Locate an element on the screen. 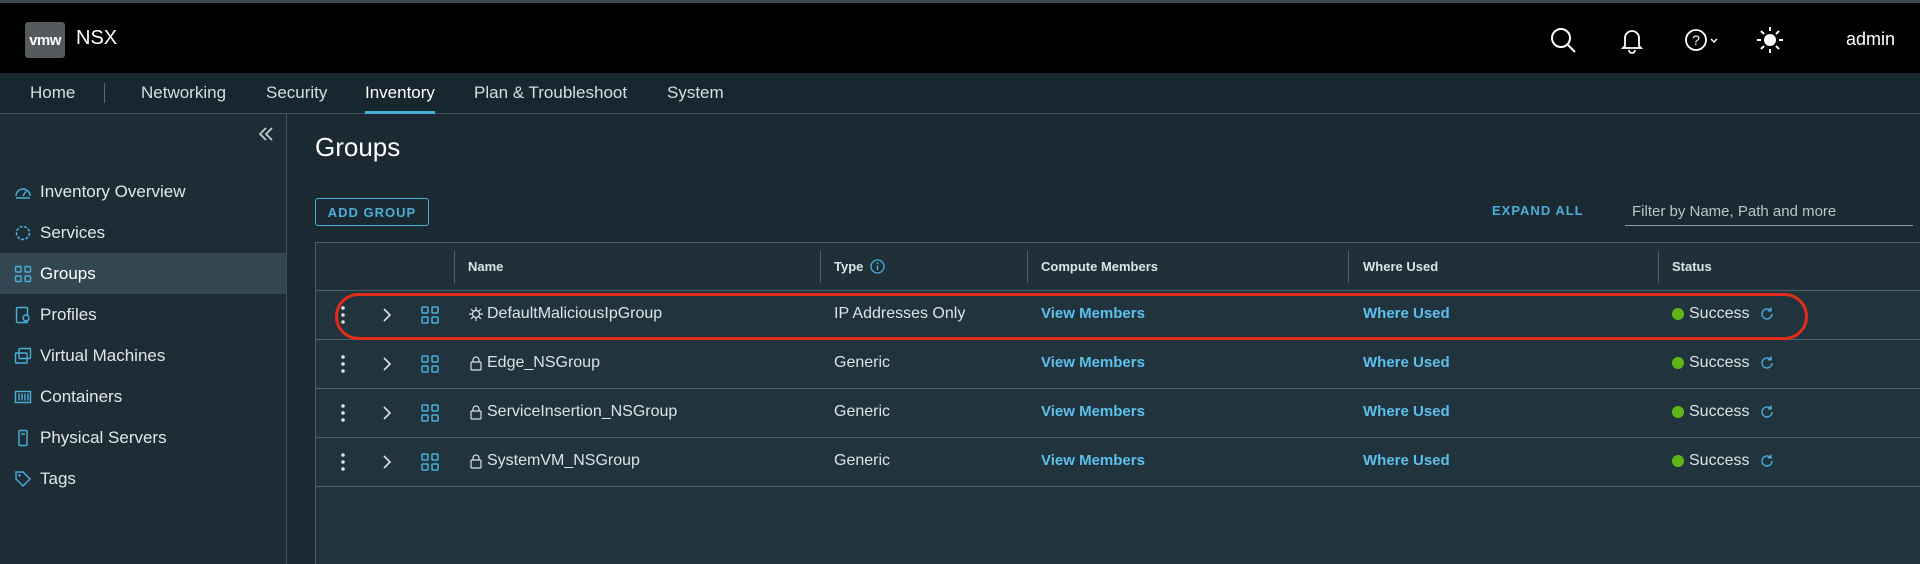 The width and height of the screenshot is (1920, 564). column-header-compute-members: Compute Members is located at coordinates (1099, 266).